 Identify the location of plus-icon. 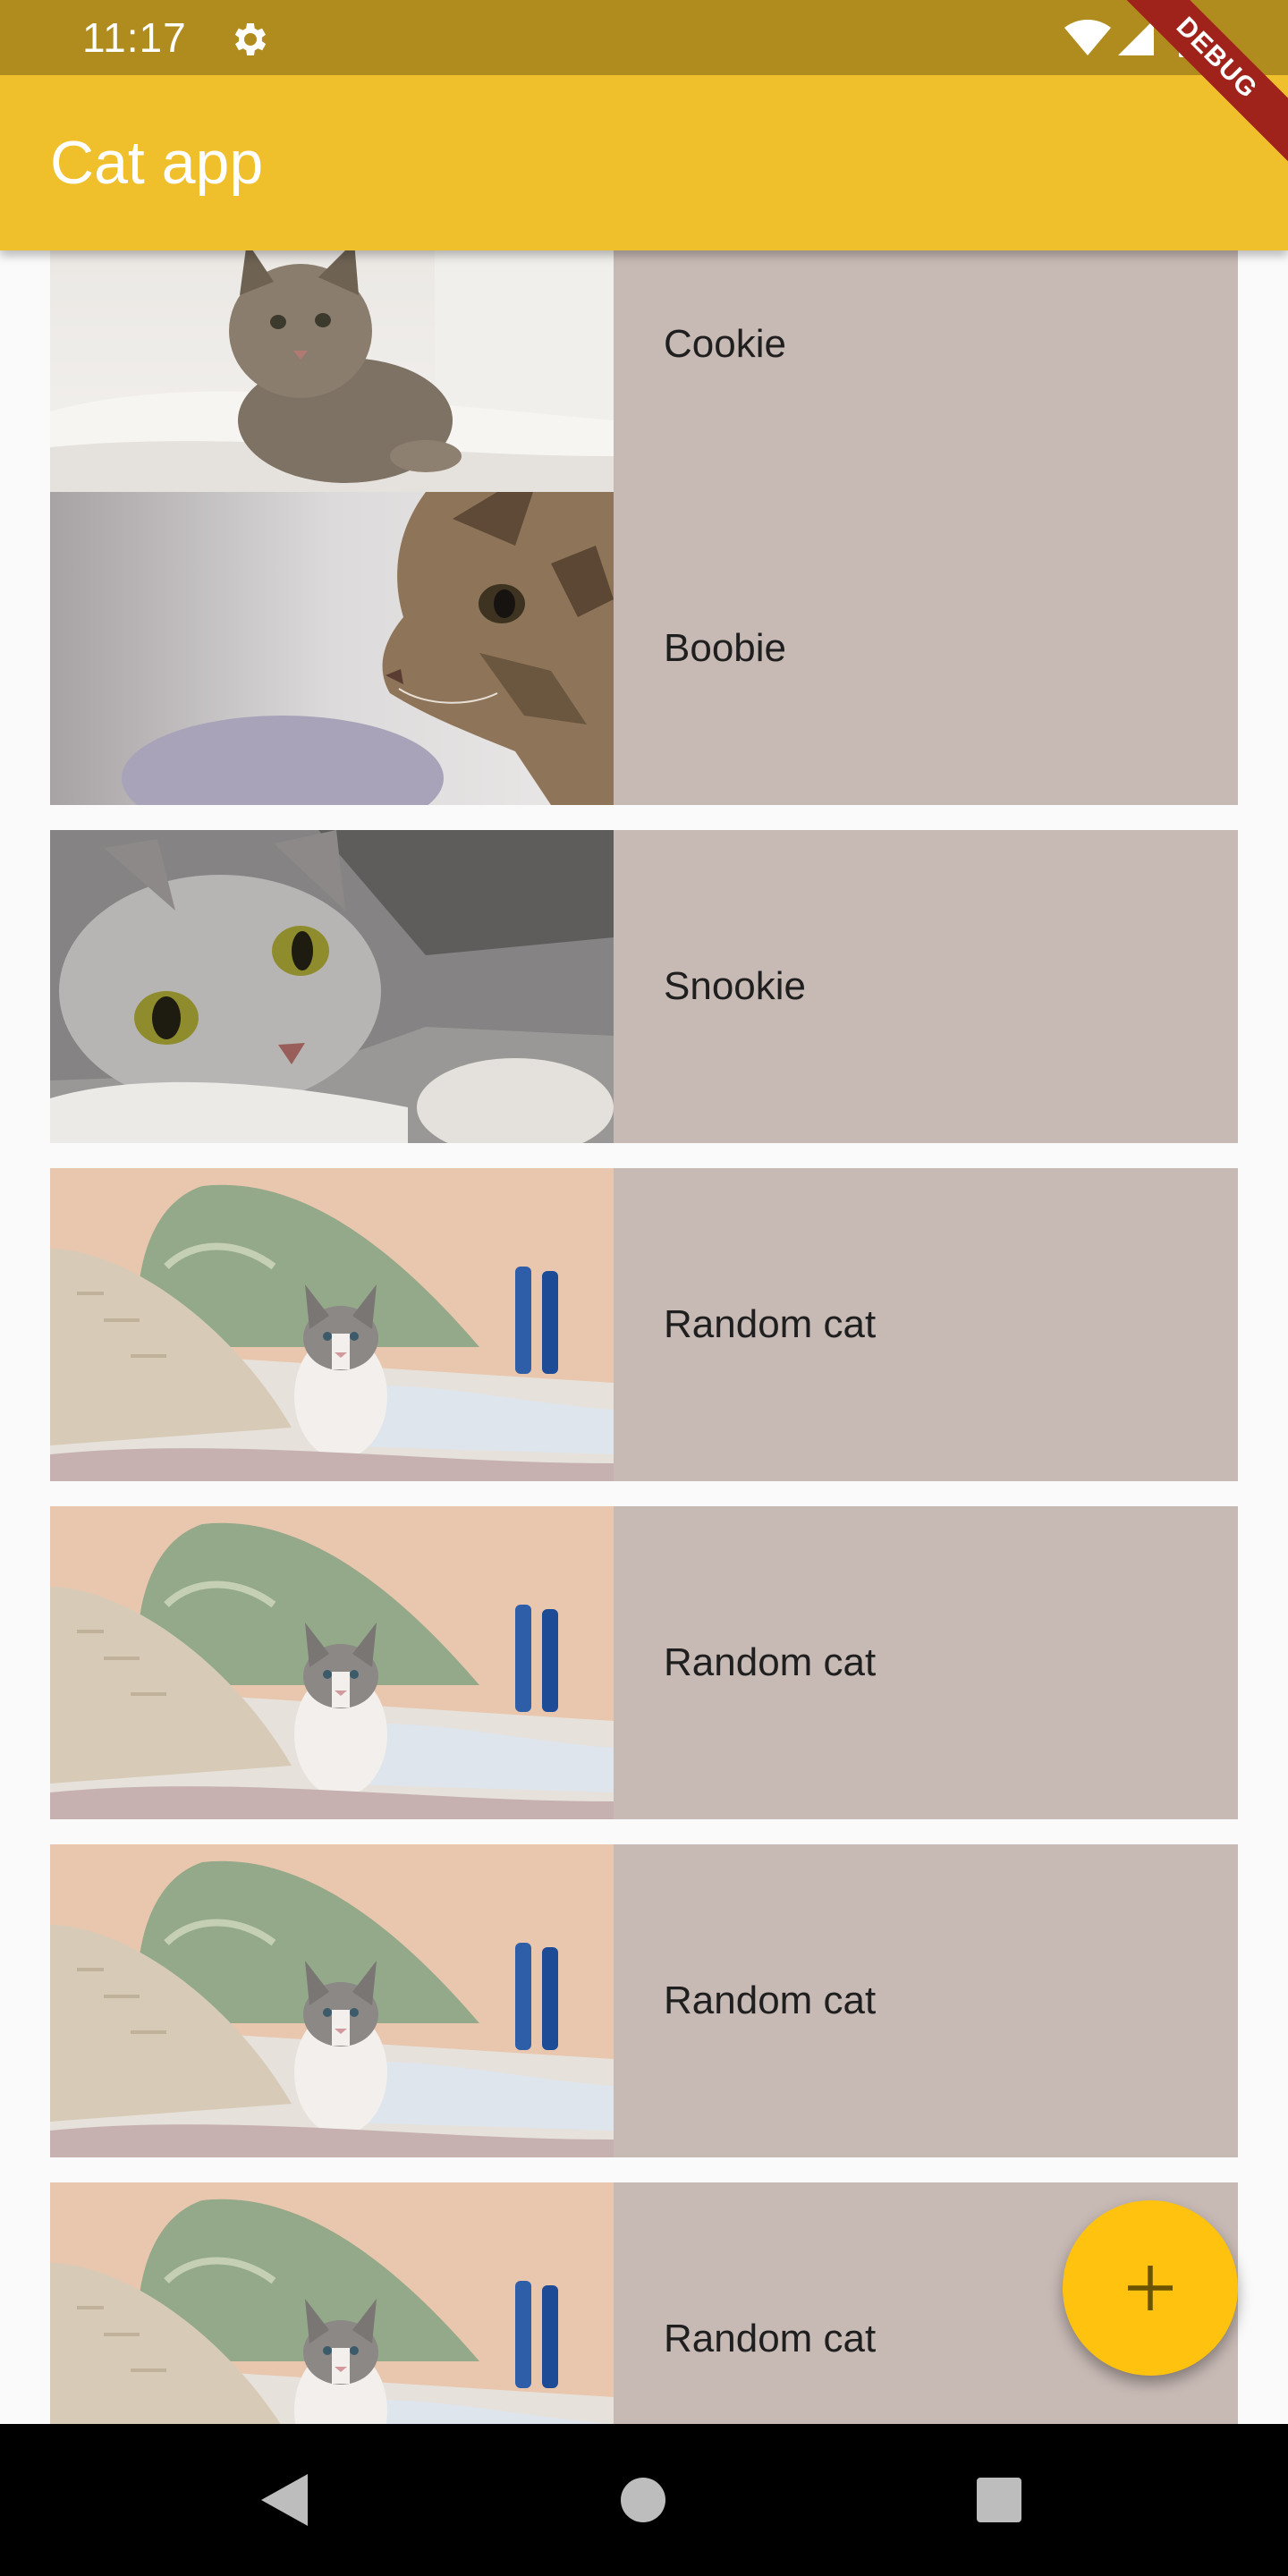
(1150, 2288).